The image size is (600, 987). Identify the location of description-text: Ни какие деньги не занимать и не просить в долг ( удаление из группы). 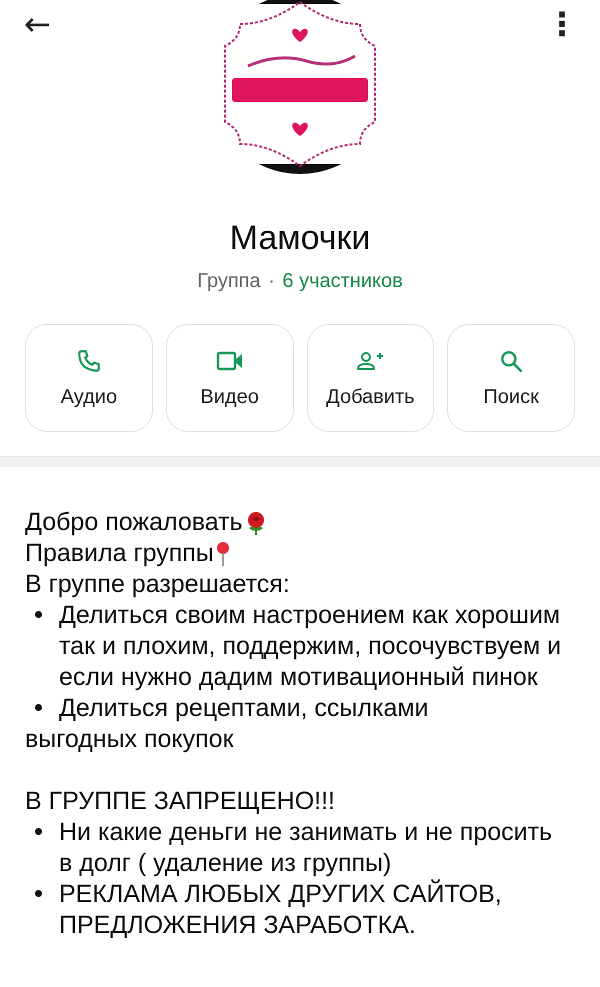
(306, 848).